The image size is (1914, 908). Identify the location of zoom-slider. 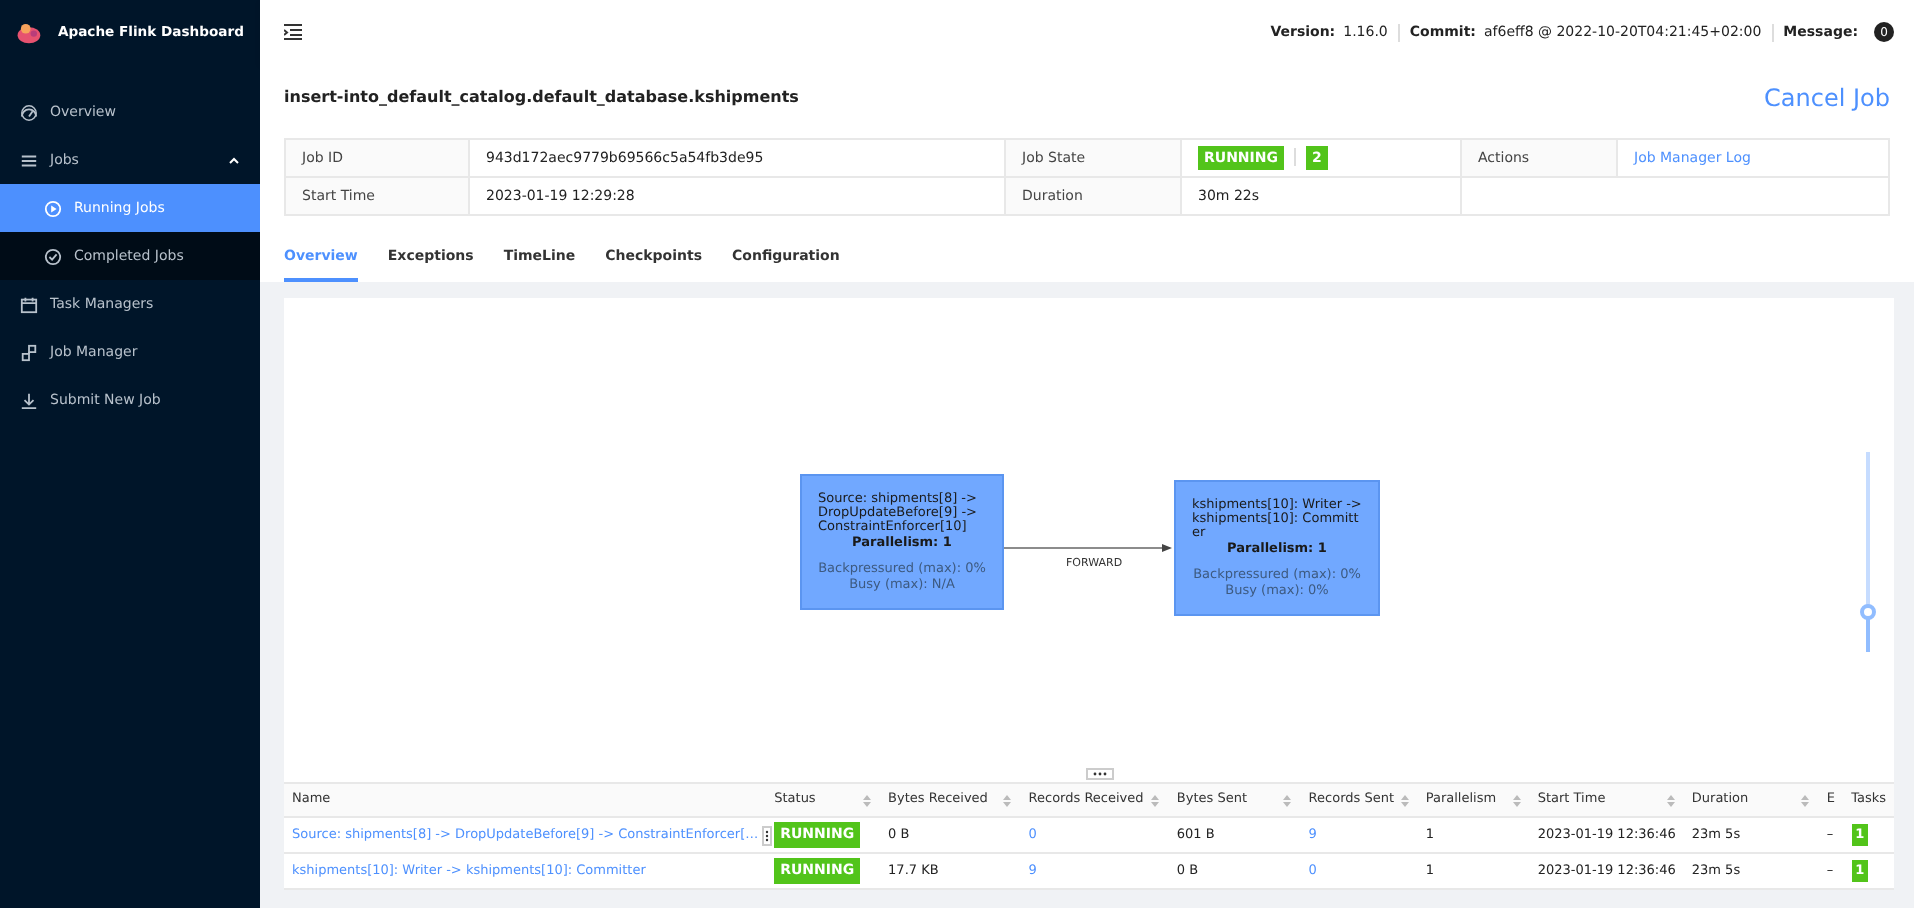
(1868, 551).